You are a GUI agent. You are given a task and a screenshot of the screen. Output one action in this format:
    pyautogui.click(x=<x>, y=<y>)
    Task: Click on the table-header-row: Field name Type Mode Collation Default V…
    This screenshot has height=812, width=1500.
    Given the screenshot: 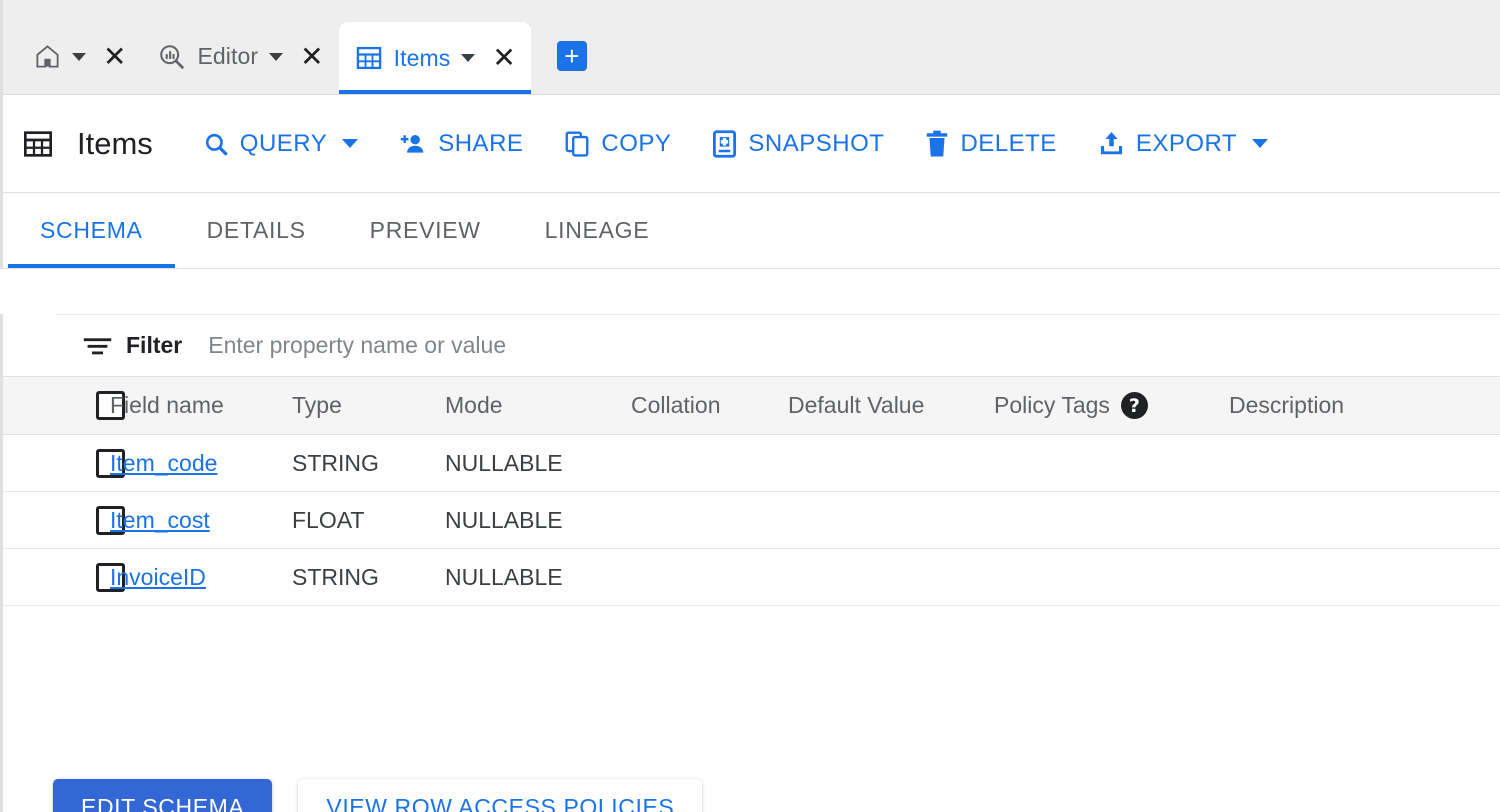 What is the action you would take?
    pyautogui.click(x=750, y=405)
    